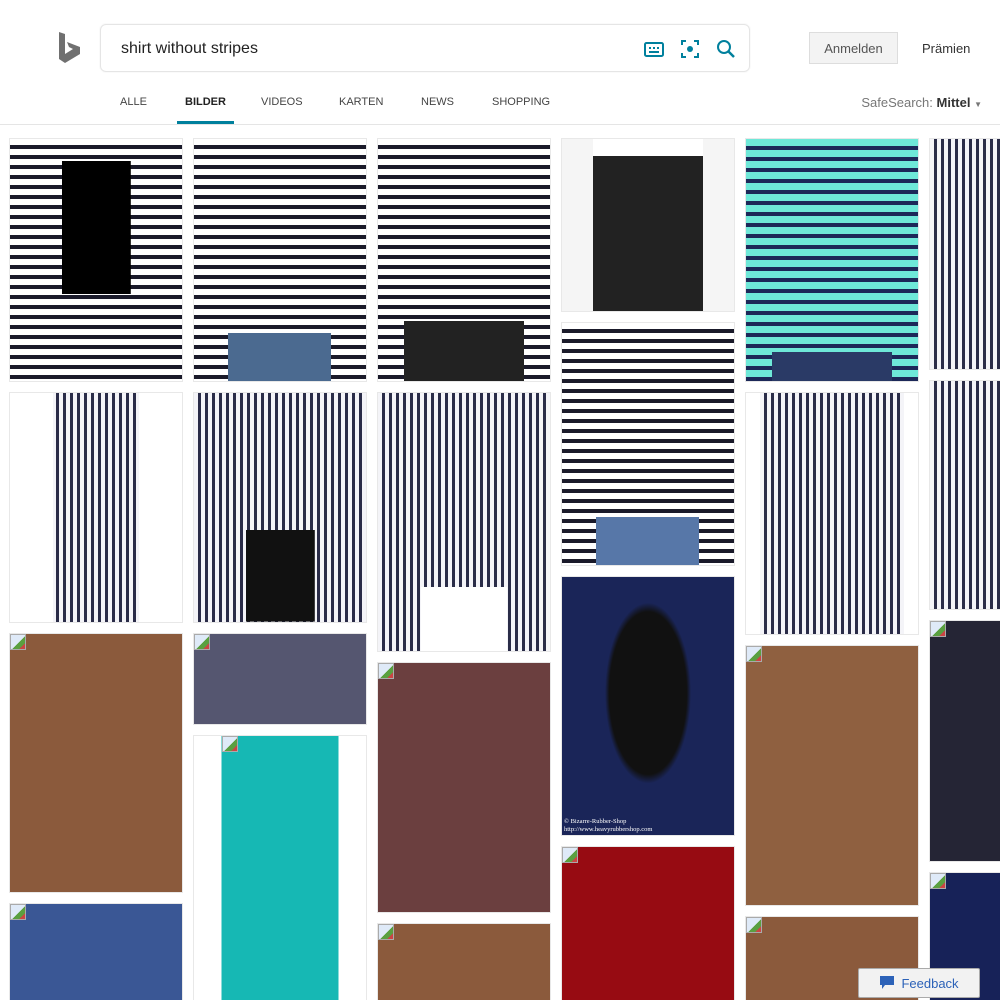 The height and width of the screenshot is (1000, 1000). I want to click on tab-shopping: SHOPPING, so click(521, 110).